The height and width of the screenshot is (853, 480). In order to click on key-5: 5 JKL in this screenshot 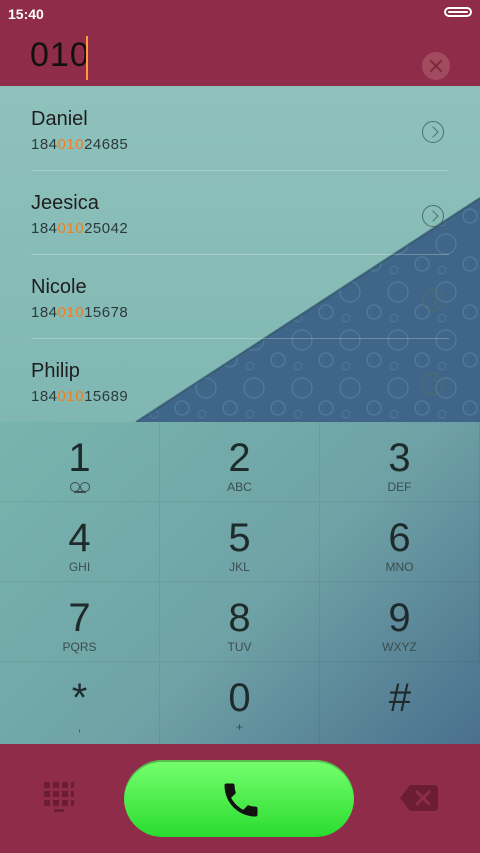, I will do `click(240, 542)`.